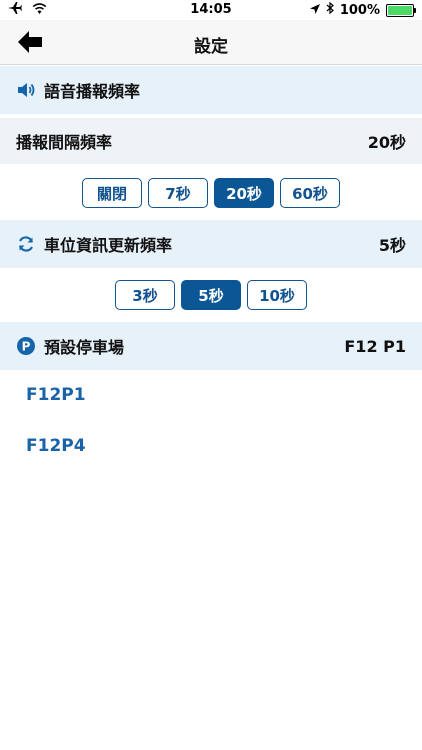 This screenshot has width=422, height=750. Describe the element at coordinates (277, 295) in the screenshot. I see `refresh-option-10s: 10秒` at that location.